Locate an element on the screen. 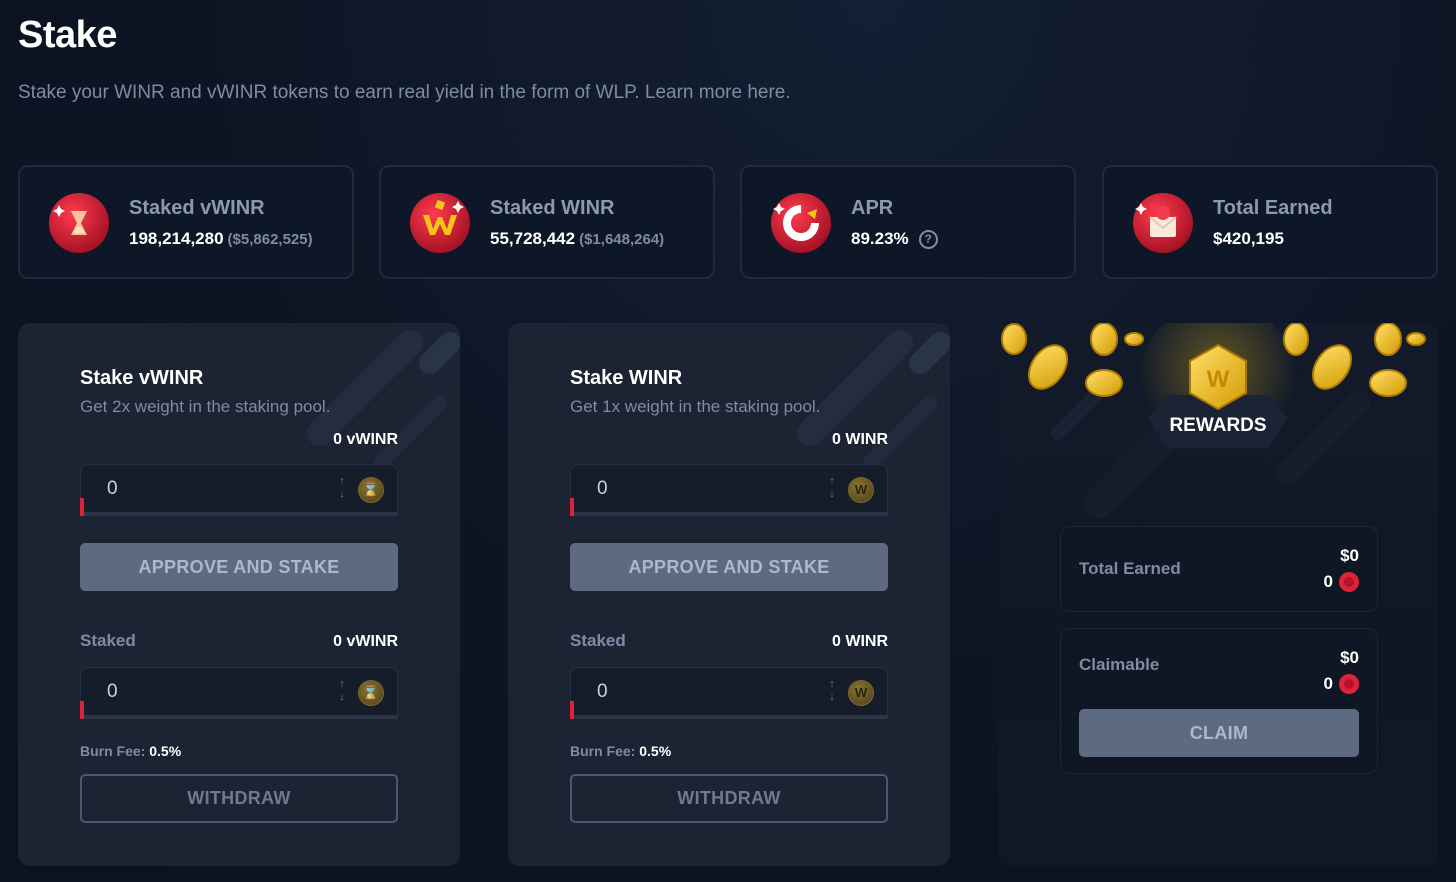 The height and width of the screenshot is (882, 1456). total-earned-label: Total Earned is located at coordinates (1130, 568).